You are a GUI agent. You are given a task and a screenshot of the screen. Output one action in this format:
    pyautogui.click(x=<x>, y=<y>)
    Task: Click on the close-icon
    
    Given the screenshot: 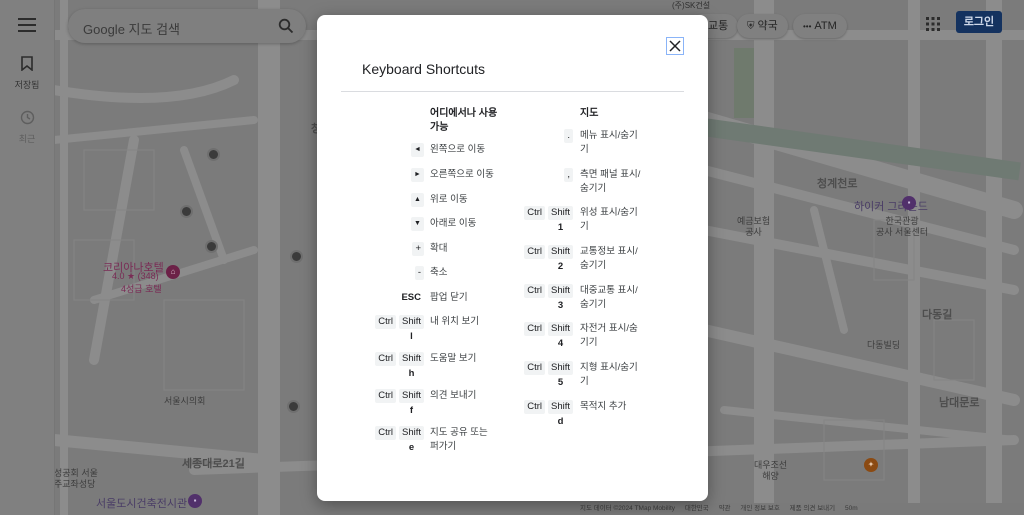 What is the action you would take?
    pyautogui.click(x=675, y=46)
    